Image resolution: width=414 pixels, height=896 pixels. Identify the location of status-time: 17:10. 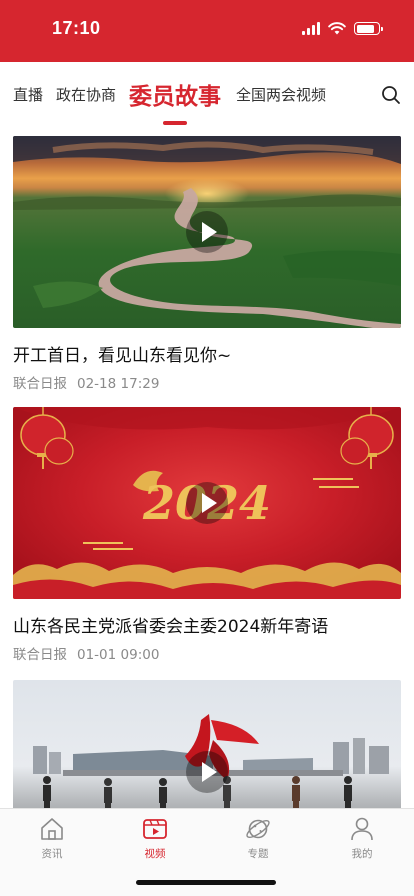
(76, 28).